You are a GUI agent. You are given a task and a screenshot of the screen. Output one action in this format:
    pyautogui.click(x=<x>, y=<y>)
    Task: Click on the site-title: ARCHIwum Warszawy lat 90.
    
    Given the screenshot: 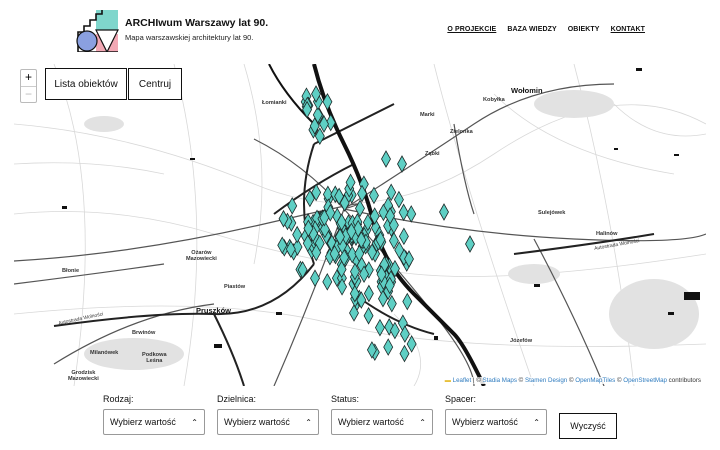 What is the action you would take?
    pyautogui.click(x=196, y=23)
    